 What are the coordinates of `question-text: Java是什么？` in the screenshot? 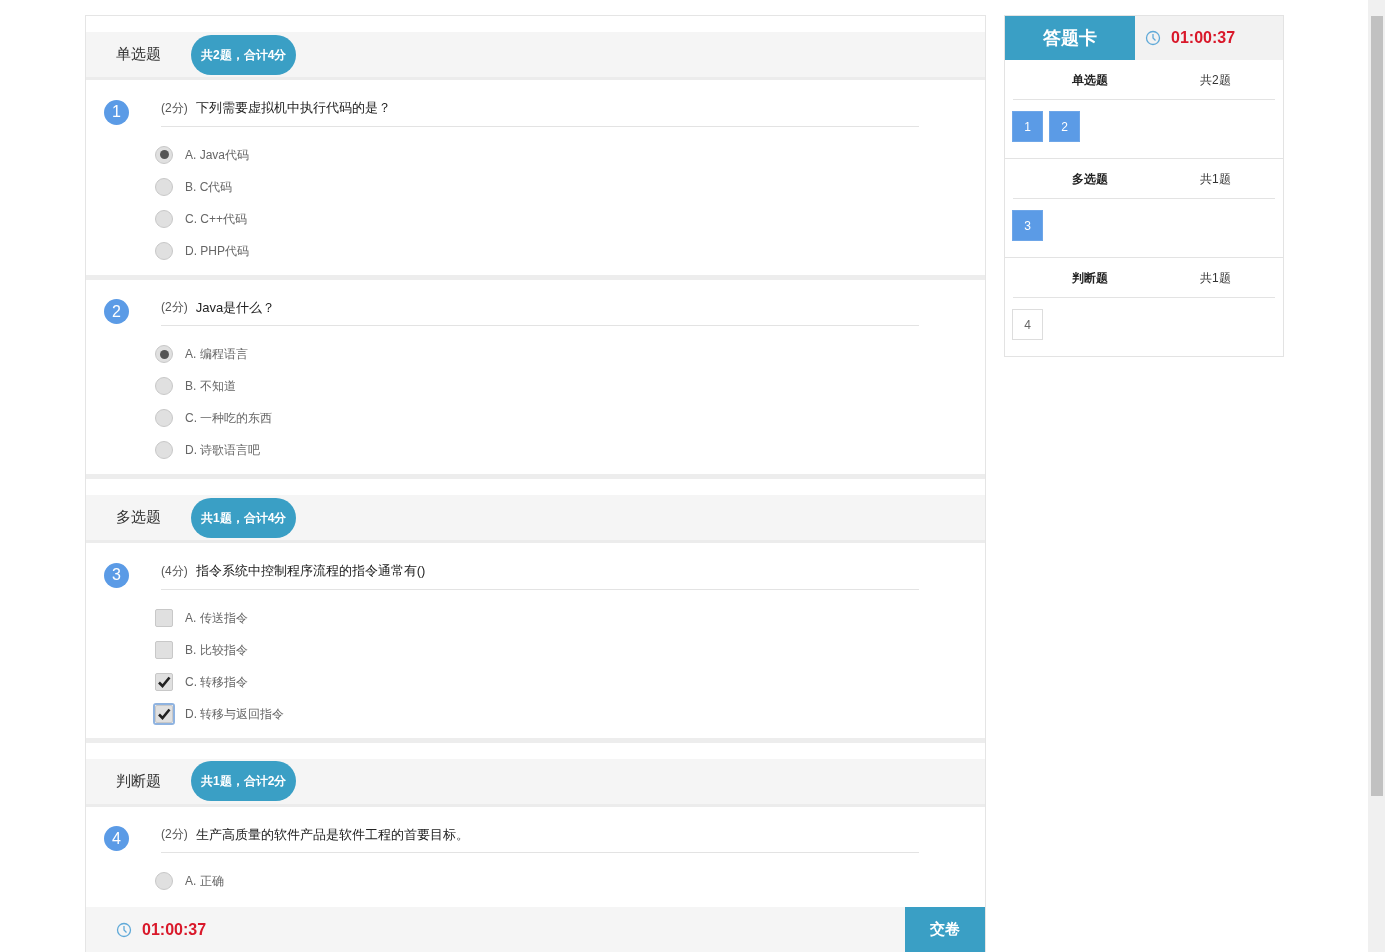 It's located at (235, 307).